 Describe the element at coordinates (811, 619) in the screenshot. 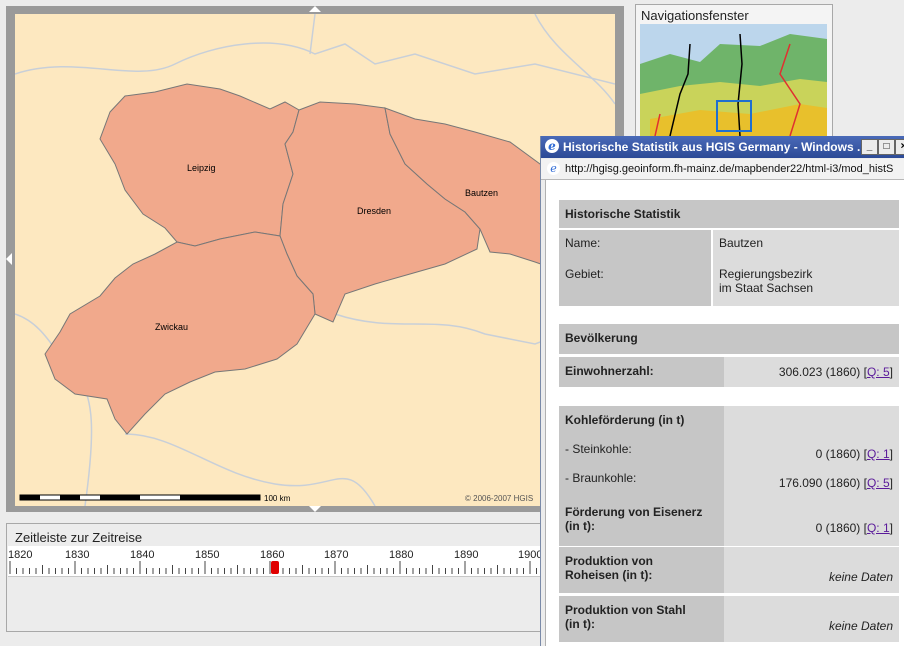

I see `steel-value: keine Daten` at that location.